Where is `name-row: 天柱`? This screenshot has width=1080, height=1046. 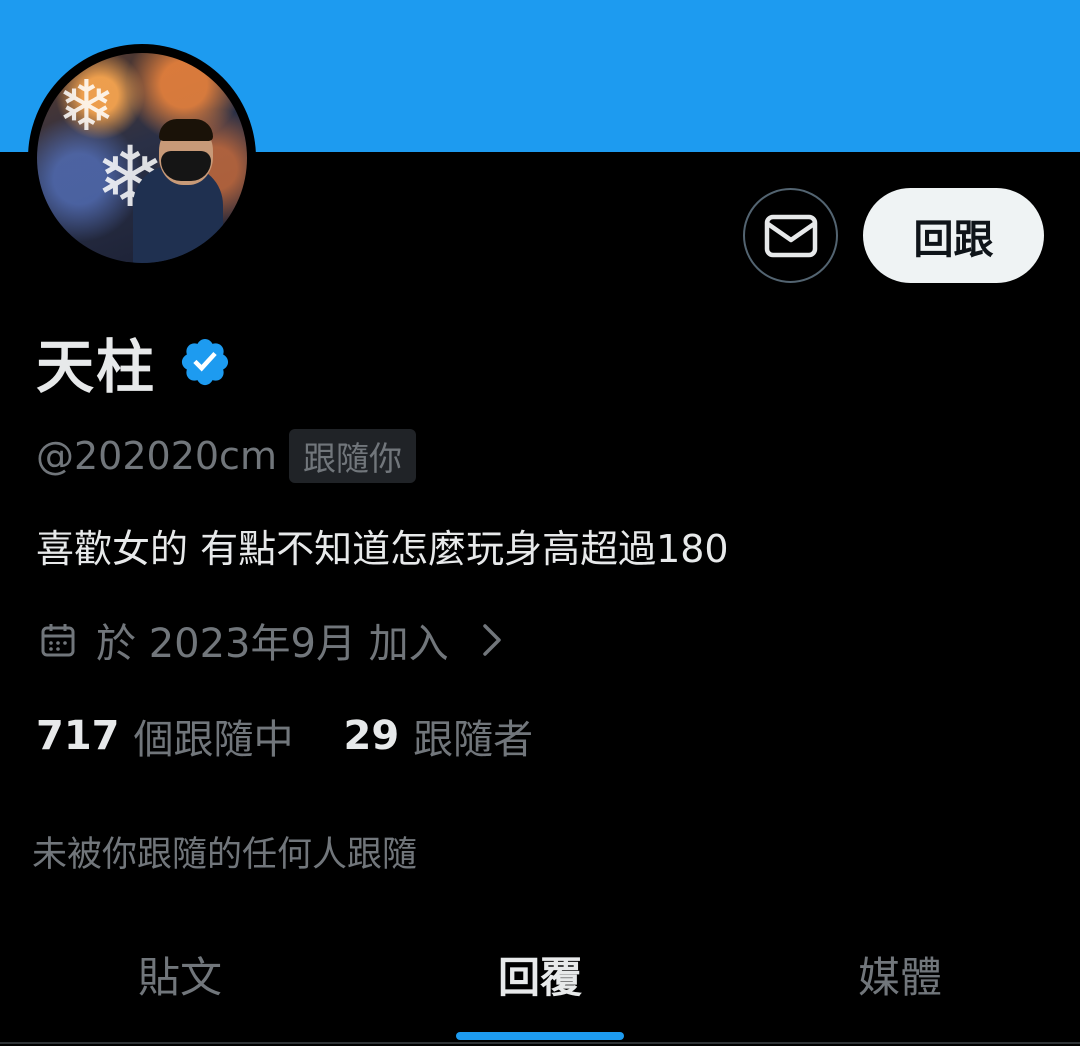 name-row: 天柱 is located at coordinates (134, 362).